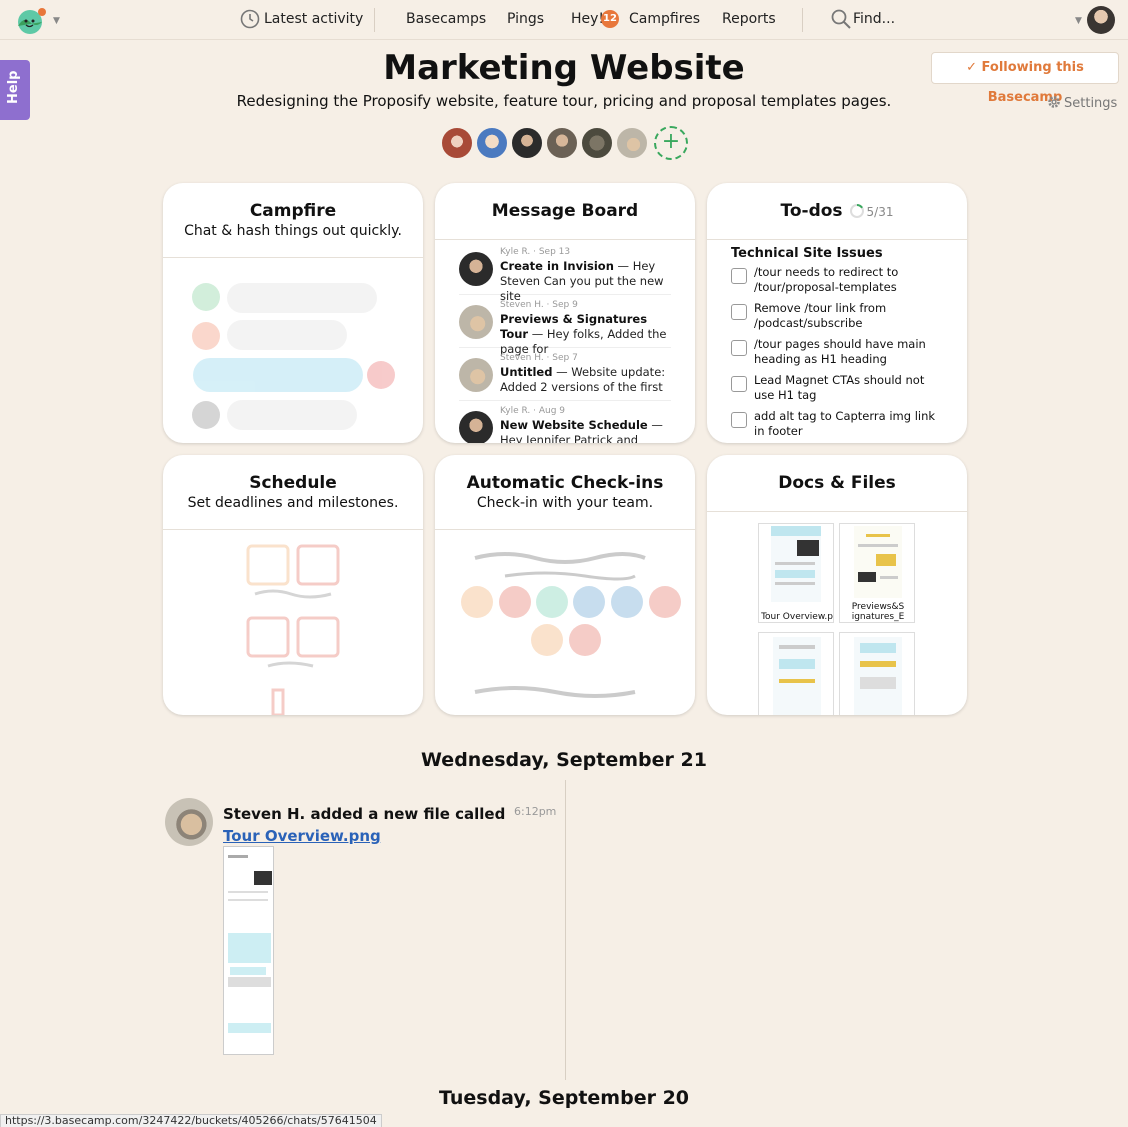 Image resolution: width=1128 pixels, height=1127 pixels. What do you see at coordinates (664, 19) in the screenshot?
I see `nav-campfires: Campfires` at bounding box center [664, 19].